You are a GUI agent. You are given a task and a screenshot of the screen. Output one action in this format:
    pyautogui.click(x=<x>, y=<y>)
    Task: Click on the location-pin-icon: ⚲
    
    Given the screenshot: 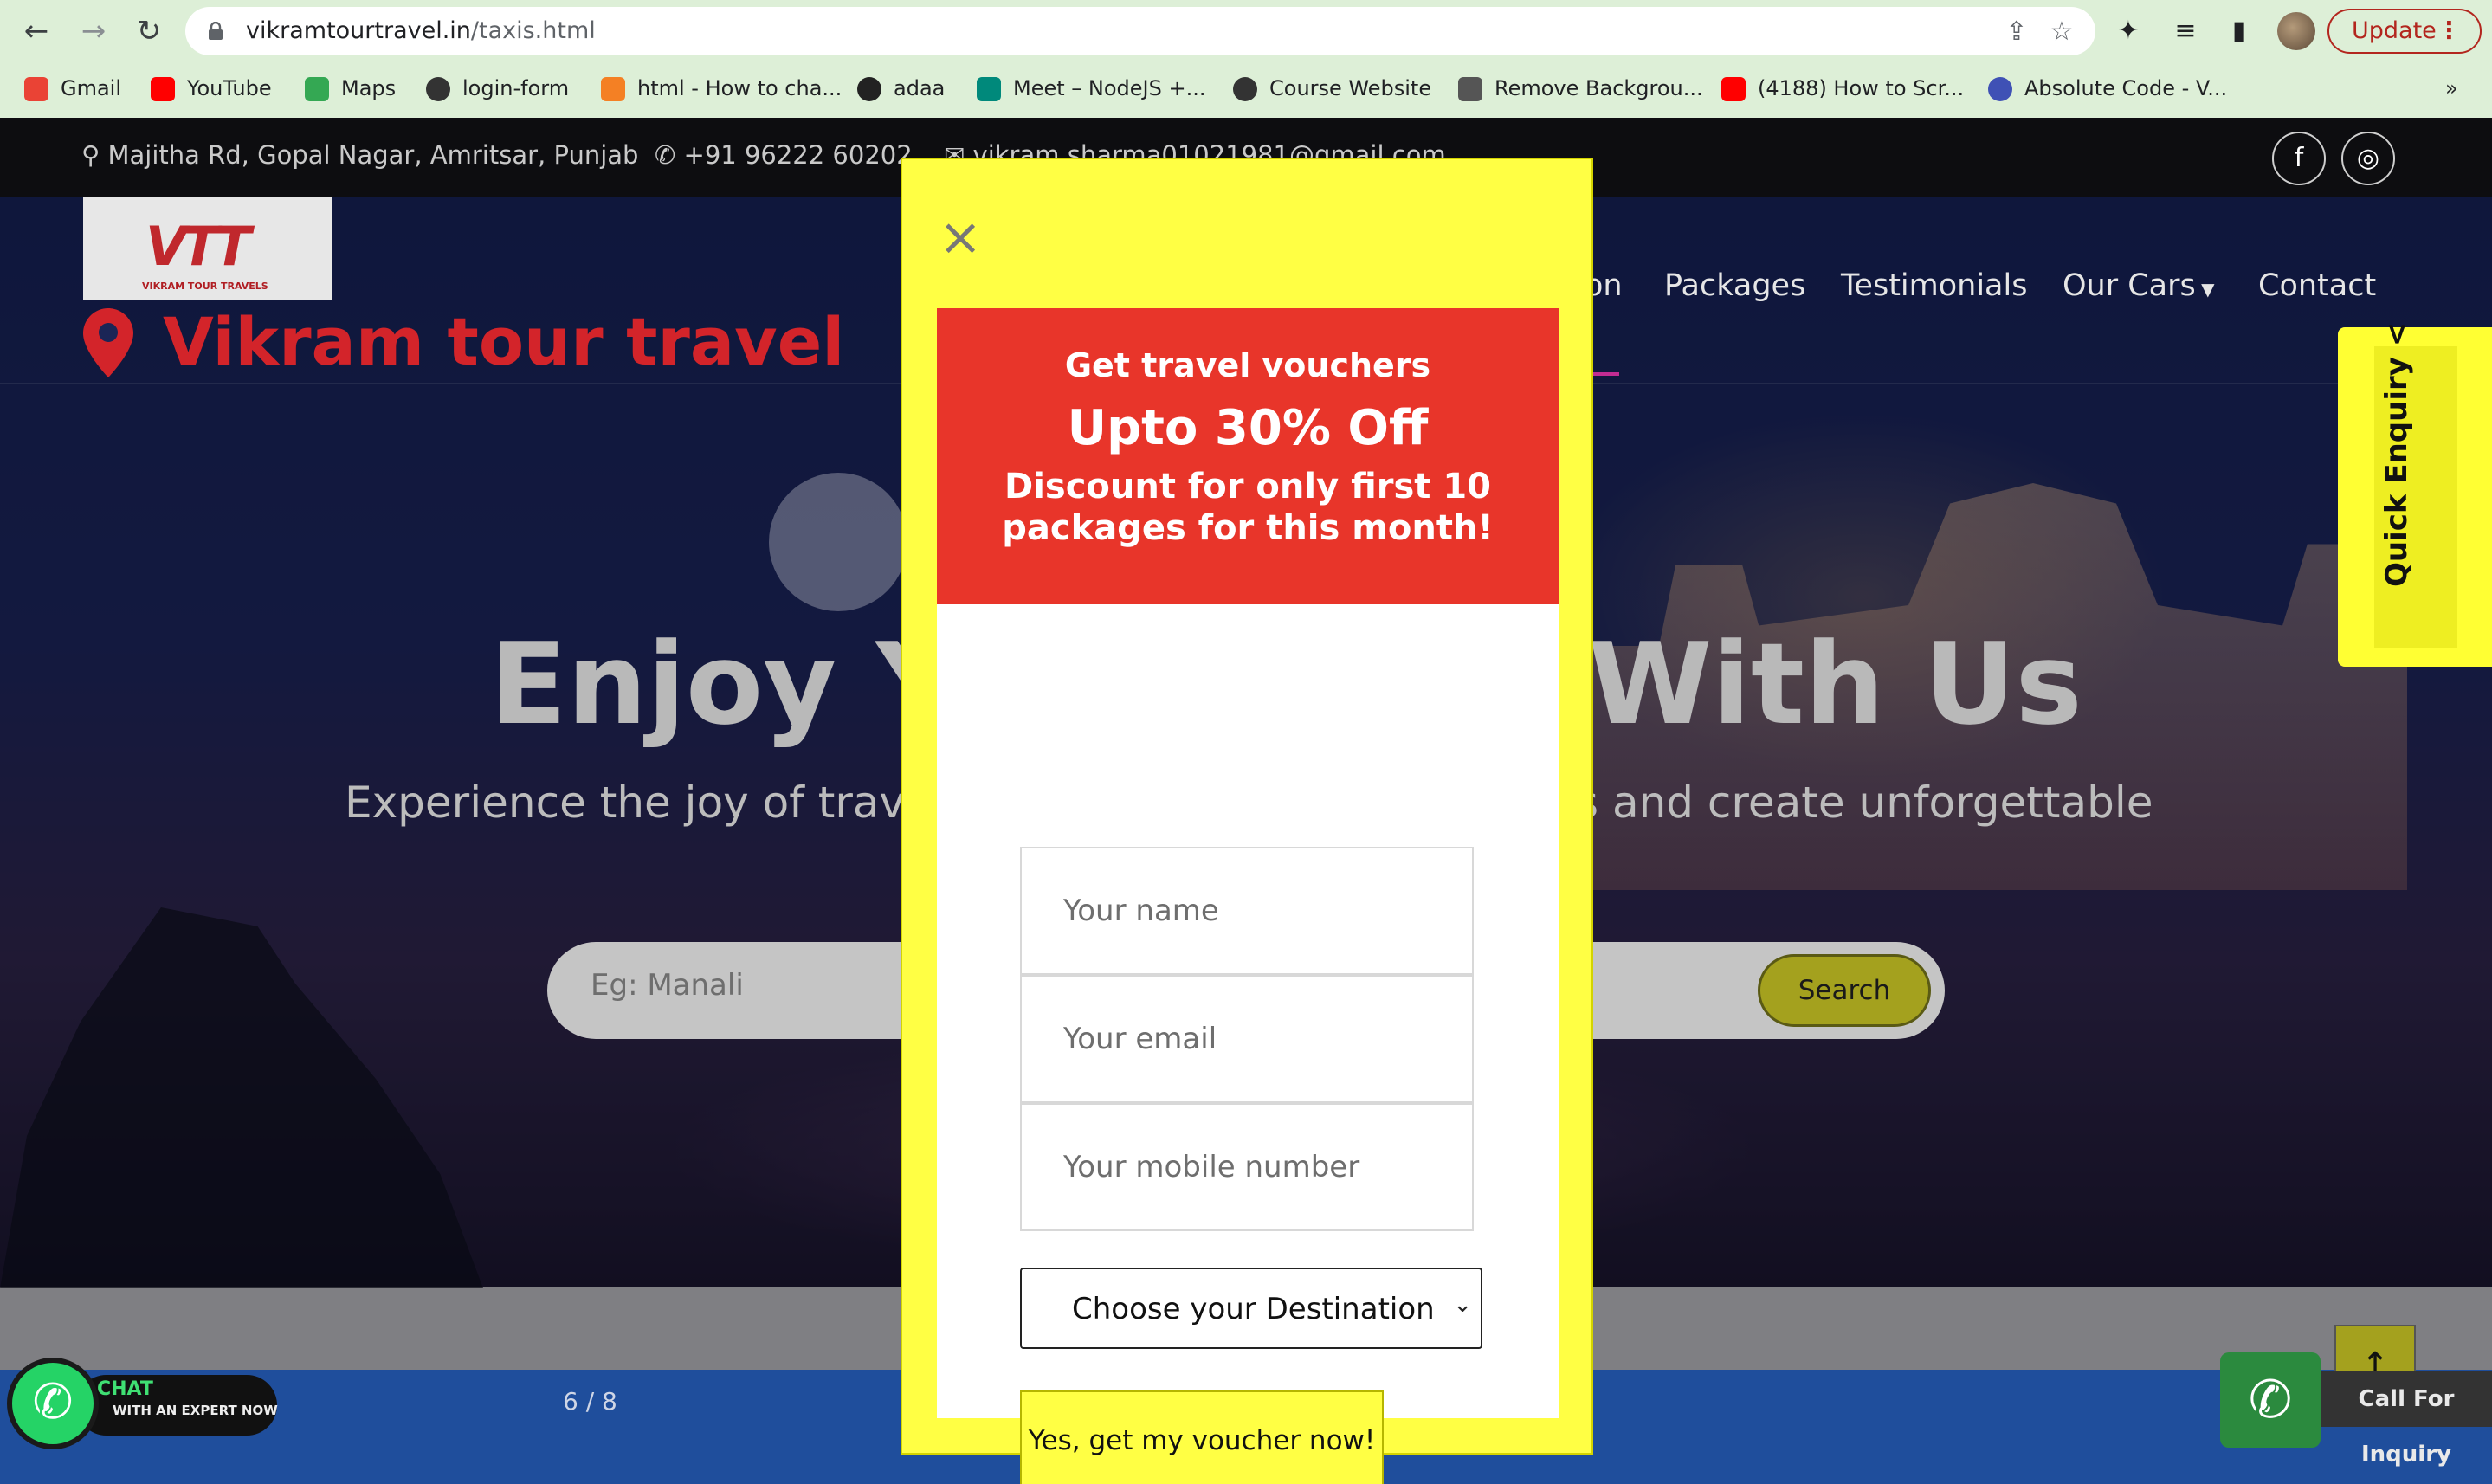 What is the action you would take?
    pyautogui.click(x=94, y=155)
    